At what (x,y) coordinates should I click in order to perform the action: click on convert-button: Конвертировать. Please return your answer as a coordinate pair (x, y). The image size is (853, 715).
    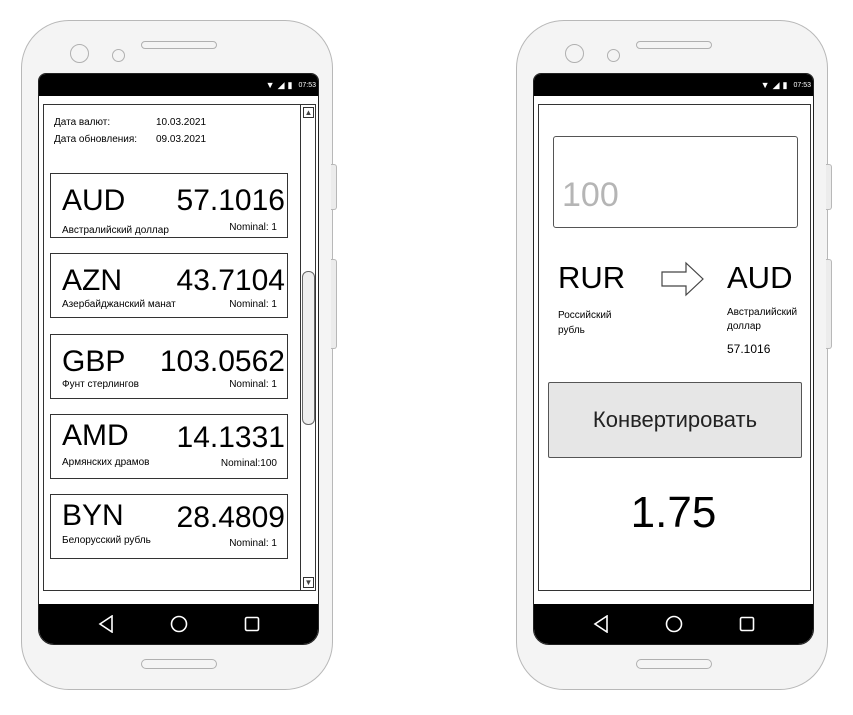
    Looking at the image, I should click on (675, 420).